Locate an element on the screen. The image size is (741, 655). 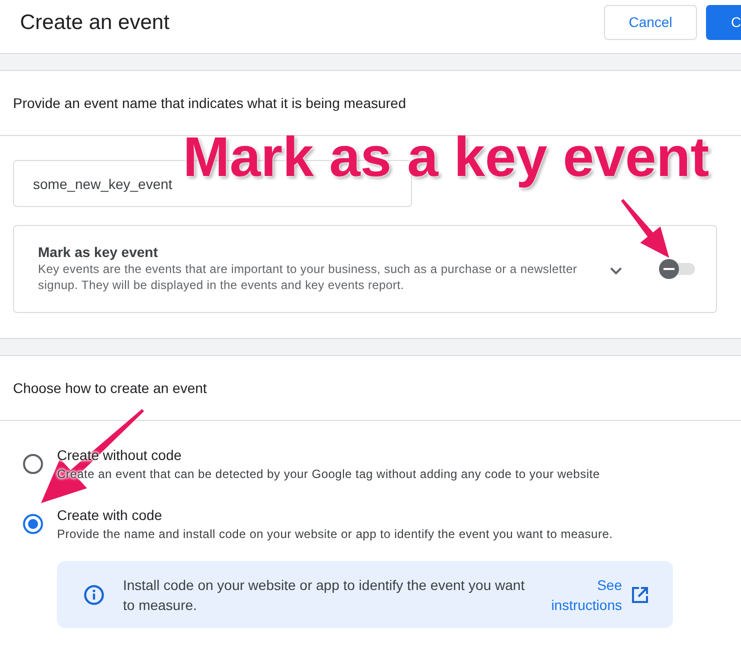
option-description: Provide the name and install code on your website or app to identify the event you want to measure. is located at coordinates (335, 534).